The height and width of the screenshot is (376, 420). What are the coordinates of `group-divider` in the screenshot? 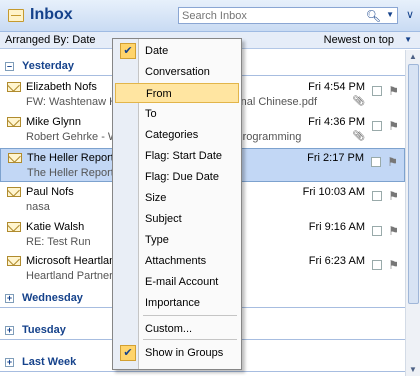 It's located at (202, 371).